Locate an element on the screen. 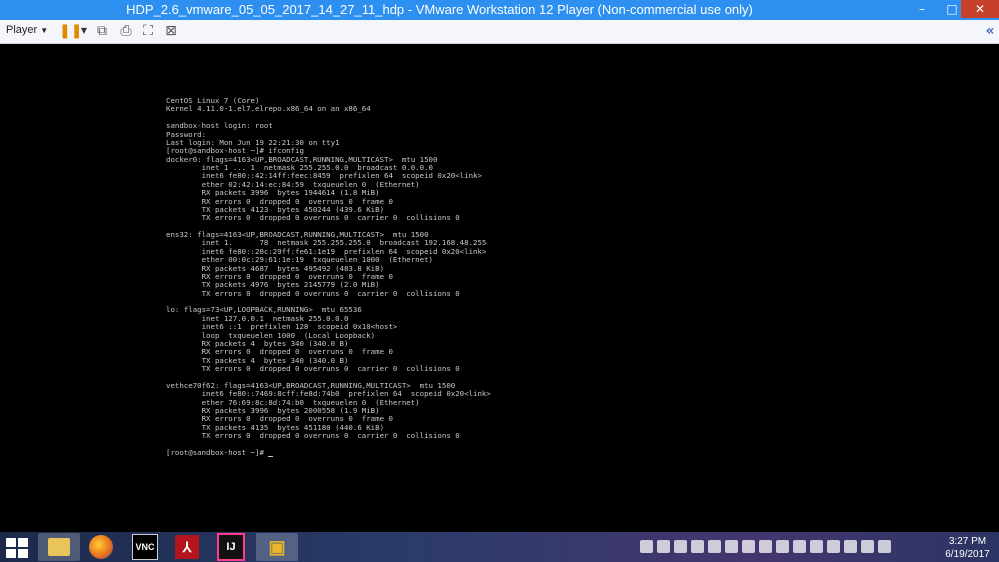 Image resolution: width=999 pixels, height=562 pixels. firefox-icon is located at coordinates (101, 547).